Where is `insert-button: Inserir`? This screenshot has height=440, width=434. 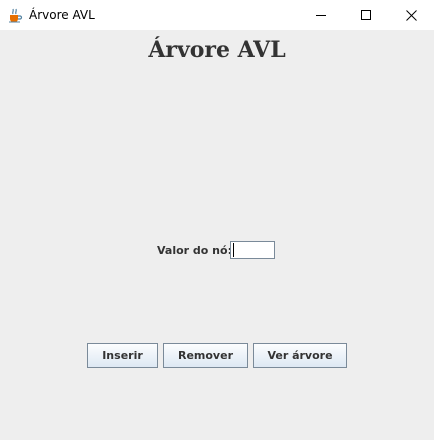
insert-button: Inserir is located at coordinates (122, 355).